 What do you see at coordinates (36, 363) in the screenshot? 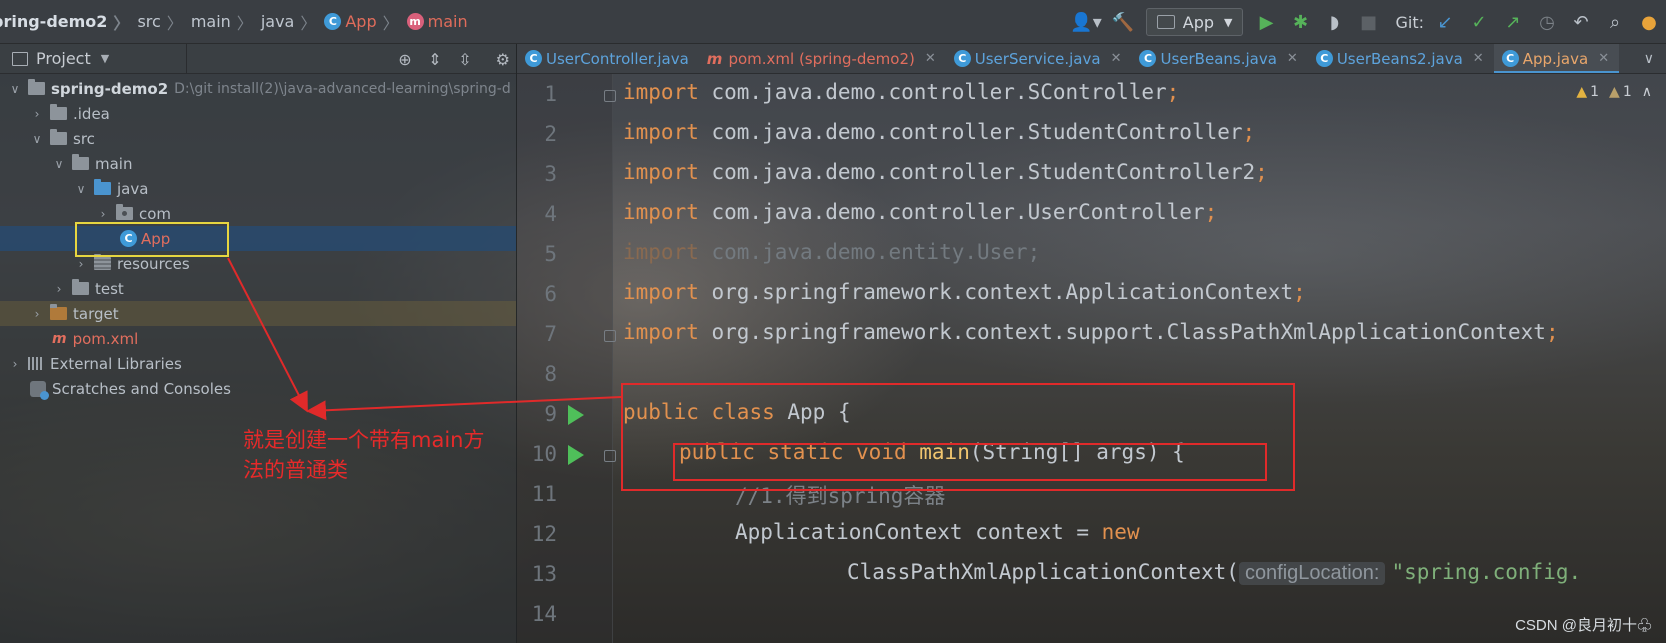
I see `libraries-icon` at bounding box center [36, 363].